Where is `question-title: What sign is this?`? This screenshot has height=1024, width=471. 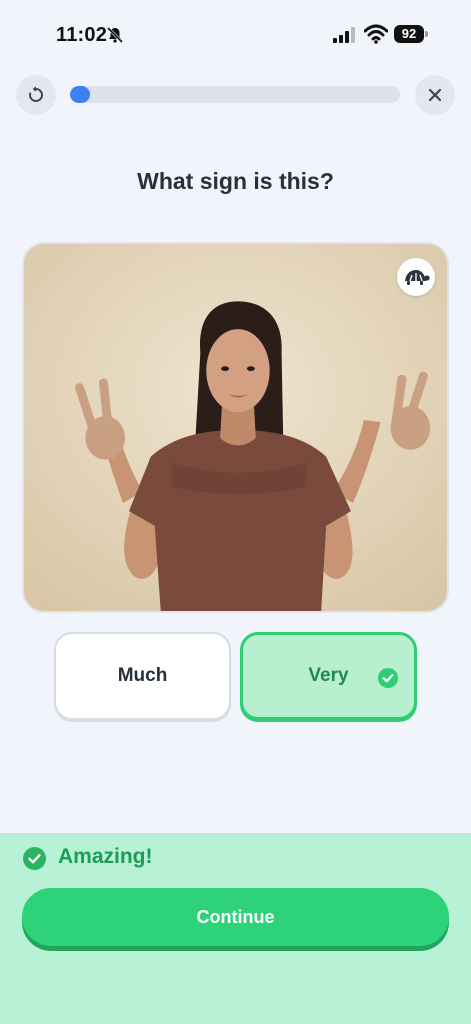
question-title: What sign is this? is located at coordinates (235, 181).